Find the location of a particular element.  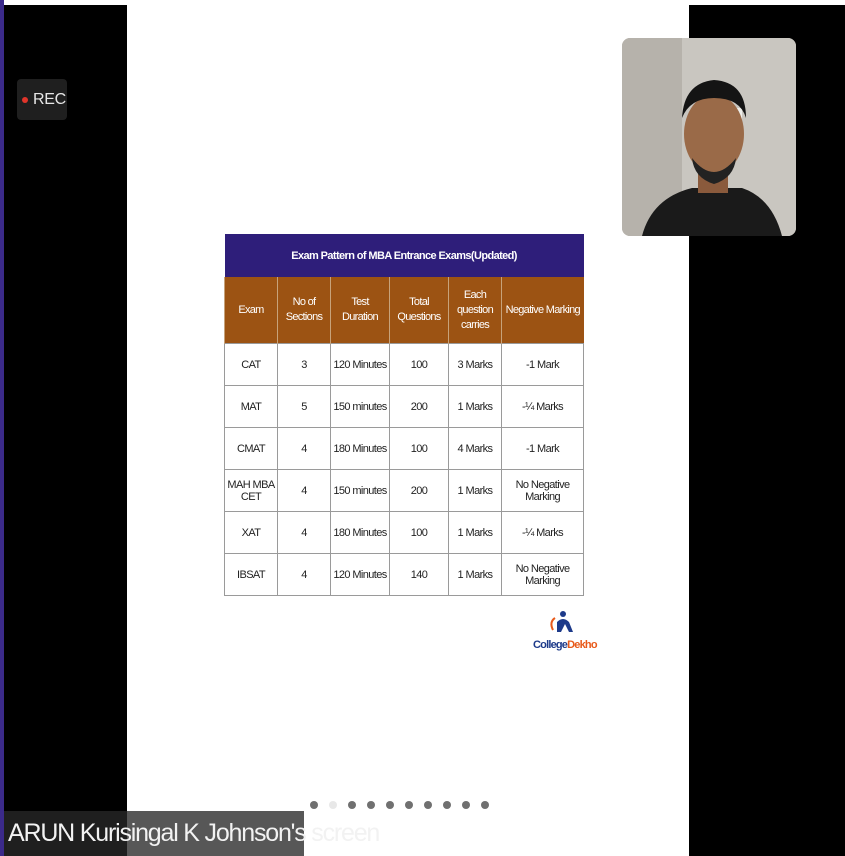

cell-exam: MAT is located at coordinates (251, 406).